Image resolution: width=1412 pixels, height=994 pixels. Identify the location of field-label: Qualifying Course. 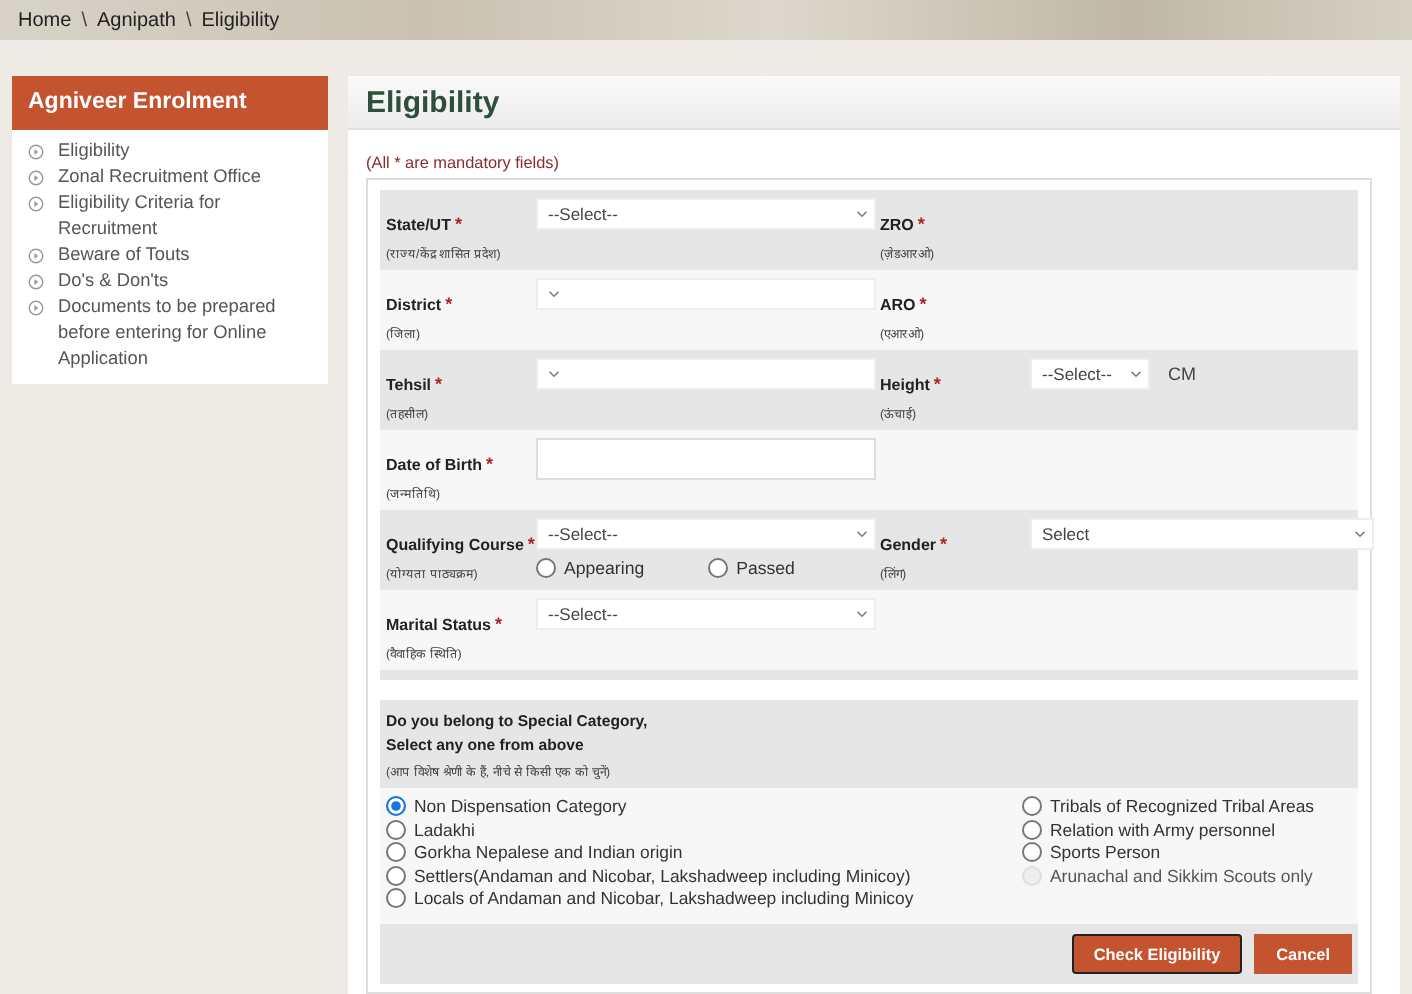
(455, 545).